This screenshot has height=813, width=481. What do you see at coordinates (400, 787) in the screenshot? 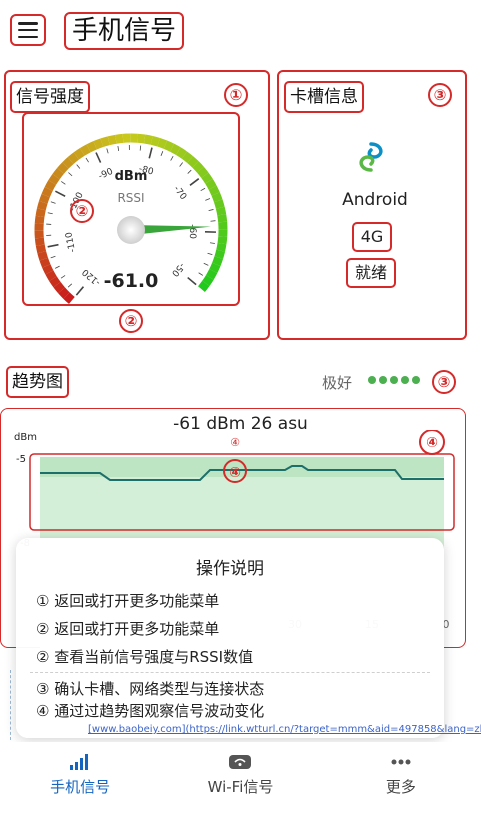
I see `nav-label-more: 更多` at bounding box center [400, 787].